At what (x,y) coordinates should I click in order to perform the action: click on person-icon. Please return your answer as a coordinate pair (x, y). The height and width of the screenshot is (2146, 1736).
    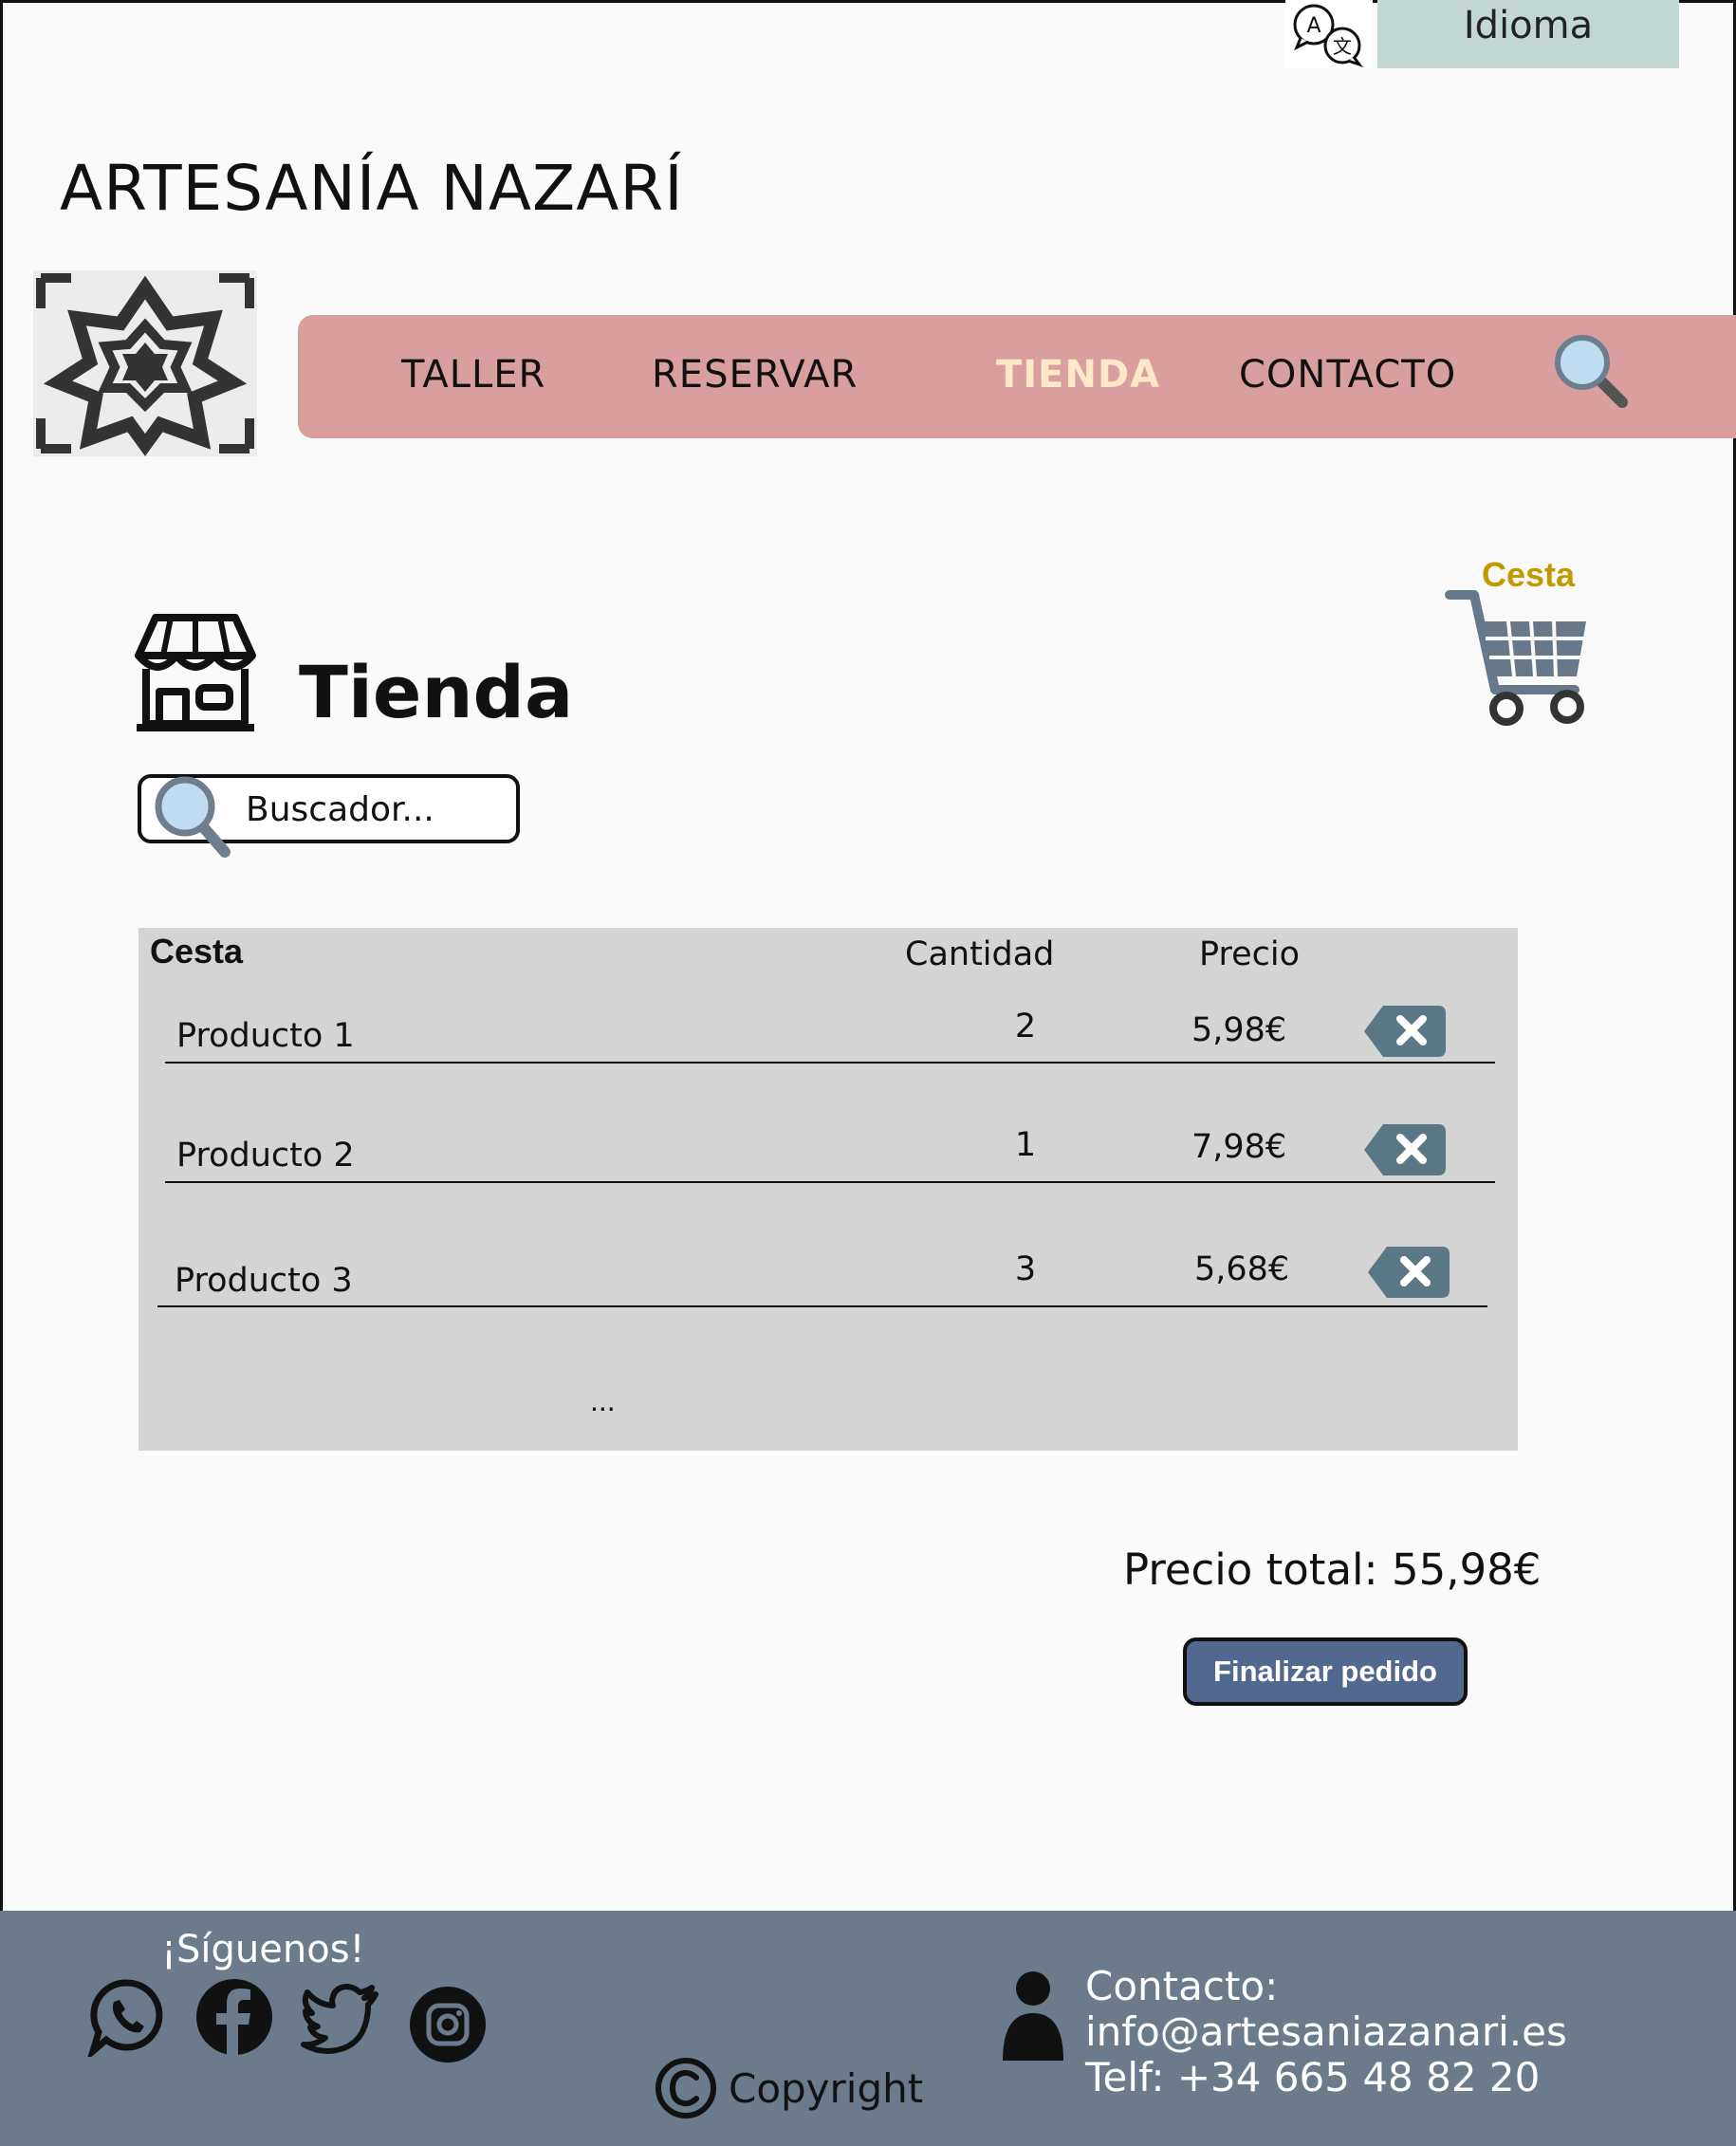
    Looking at the image, I should click on (1033, 2016).